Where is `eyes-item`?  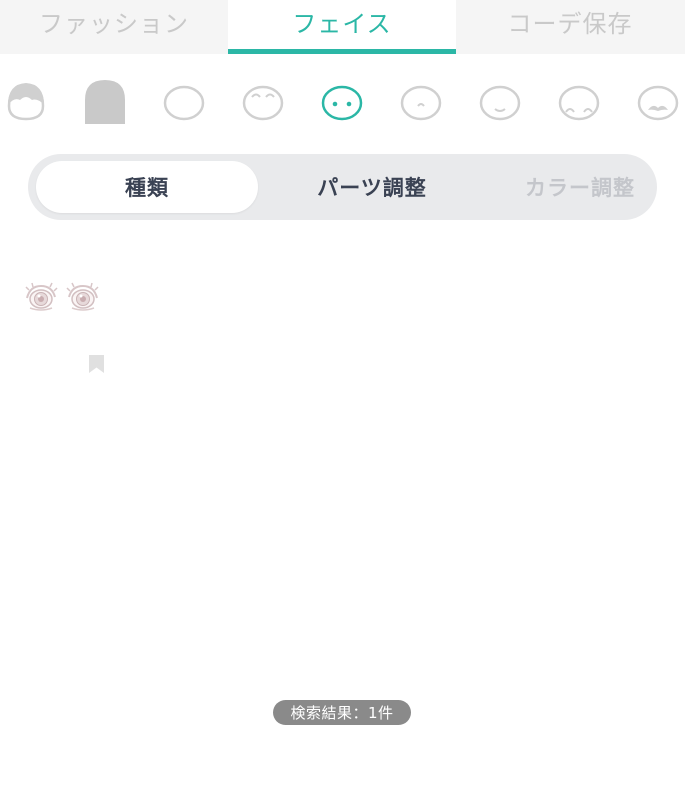 eyes-item is located at coordinates (66, 300).